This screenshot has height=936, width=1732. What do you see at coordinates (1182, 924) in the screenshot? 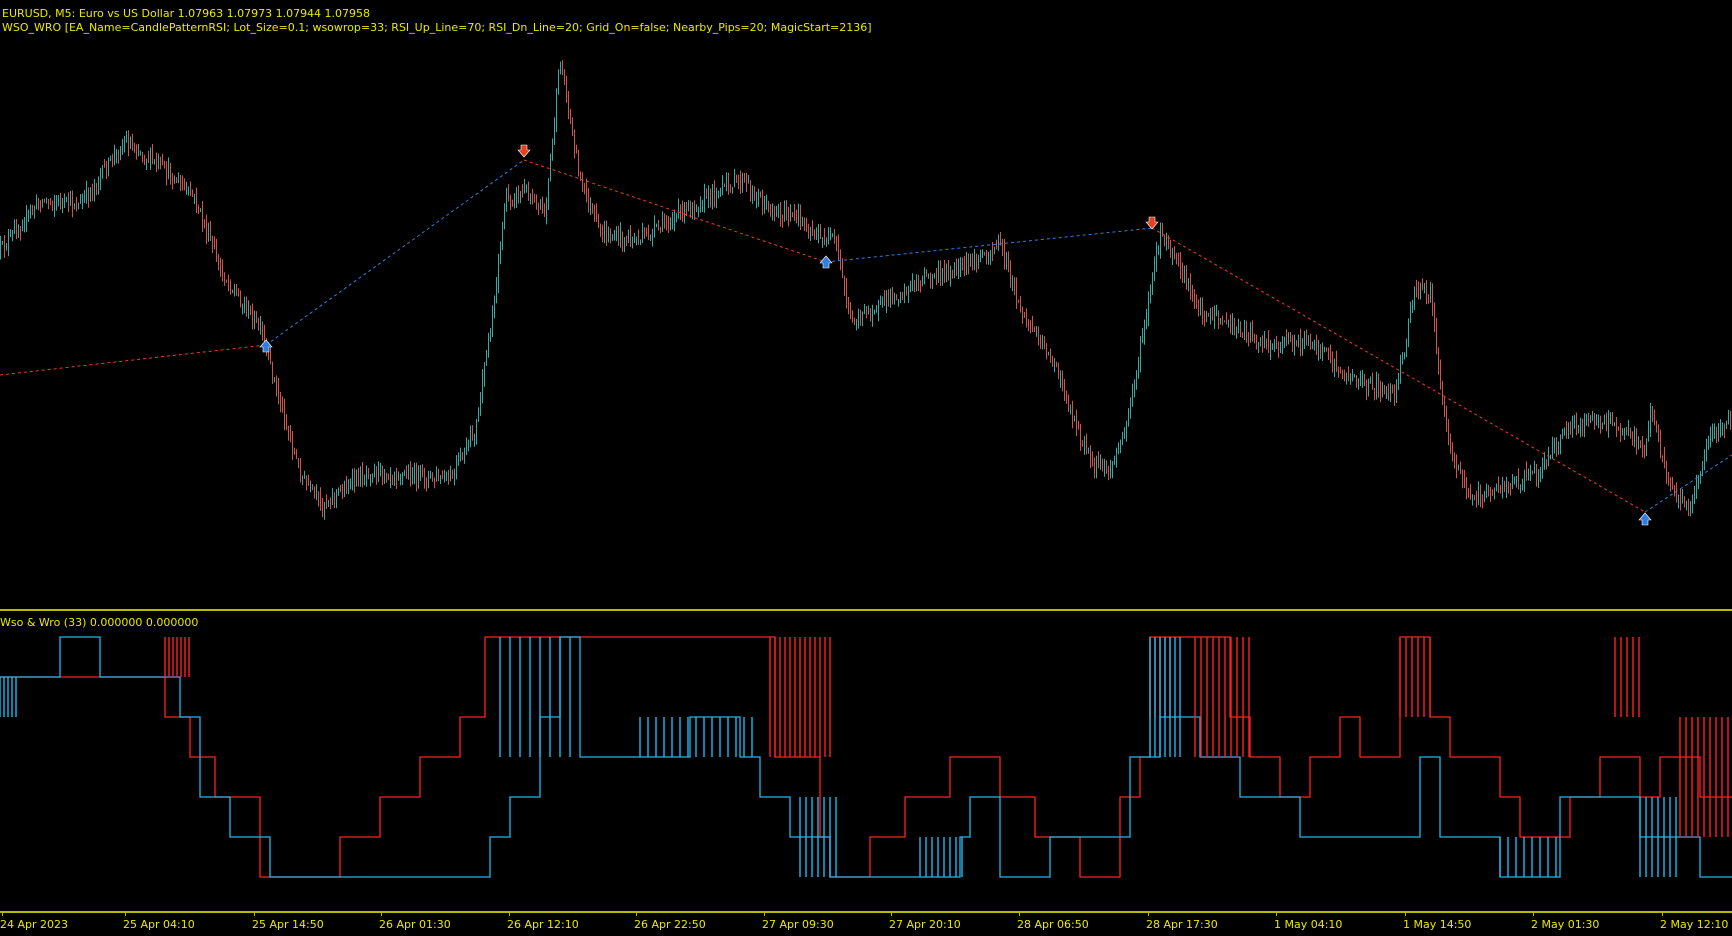
I see `time-axis-label: 28 Apr 17:30` at bounding box center [1182, 924].